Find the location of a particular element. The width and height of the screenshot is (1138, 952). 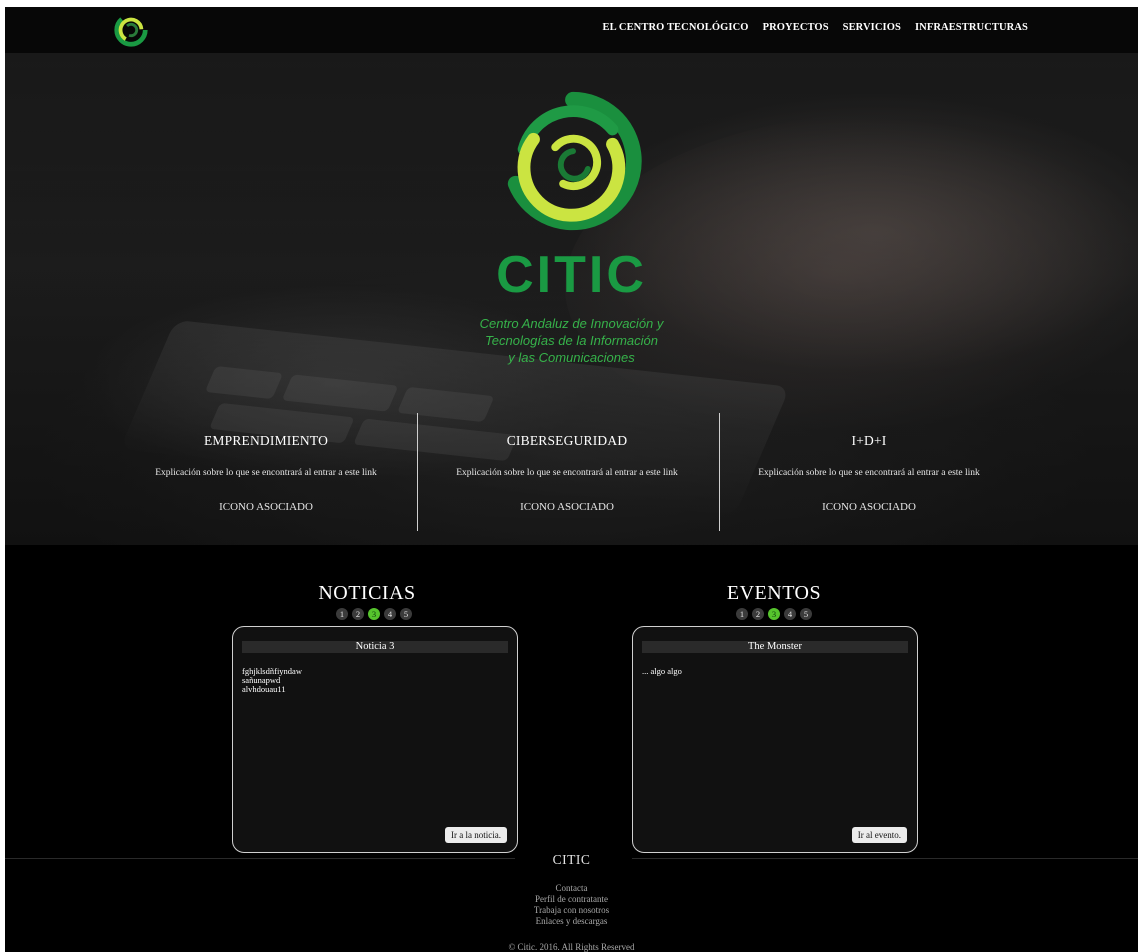

nav-item-centro-tecnologico: EL CENTRO TECNOLÓGICO is located at coordinates (676, 27).